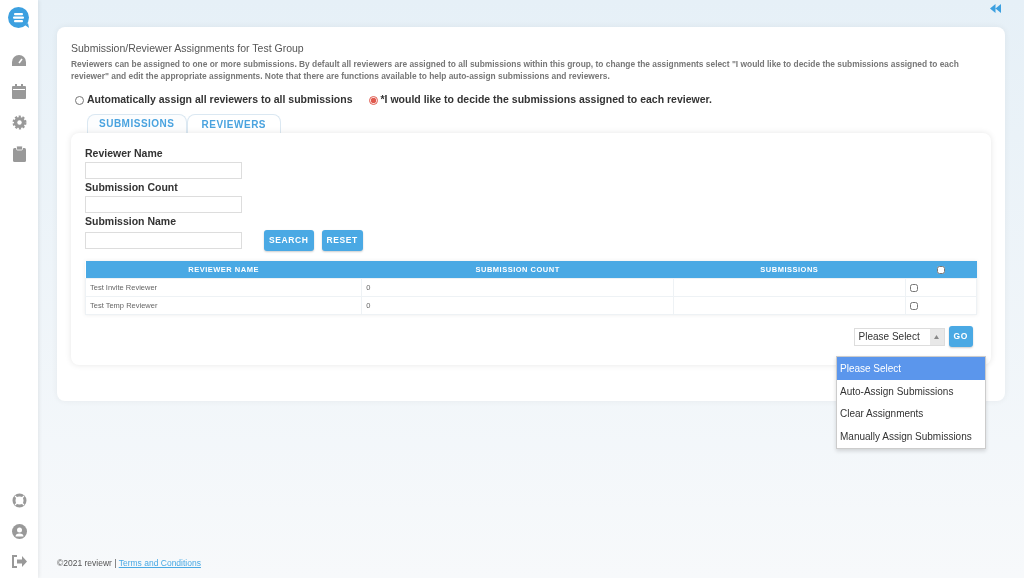  I want to click on description-text: Reviewers can be assigned to one or more submissions. By default all reviewers are assigned to all submissions within this group, to change the assignments select "I would like to decide the submissions assigned to each reviewer" and edit the appropriate assignments. Note that there are functions available to help auto-assign submissions and reviewers., so click(515, 70).